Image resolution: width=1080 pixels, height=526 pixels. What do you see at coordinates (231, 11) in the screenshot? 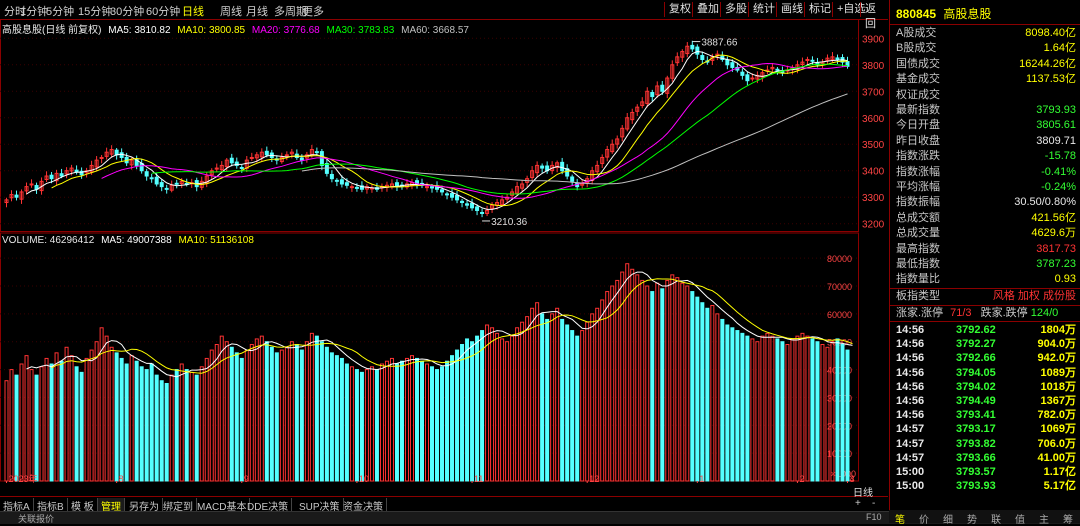
I see `period-tab-7: 周线` at bounding box center [231, 11].